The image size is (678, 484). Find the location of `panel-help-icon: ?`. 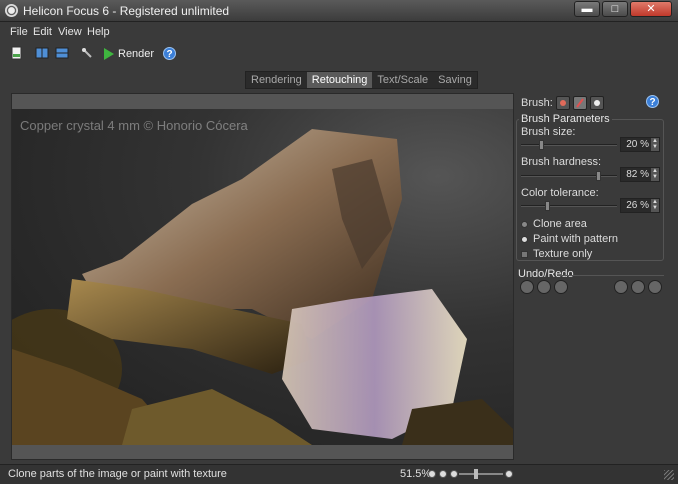

panel-help-icon: ? is located at coordinates (652, 101).